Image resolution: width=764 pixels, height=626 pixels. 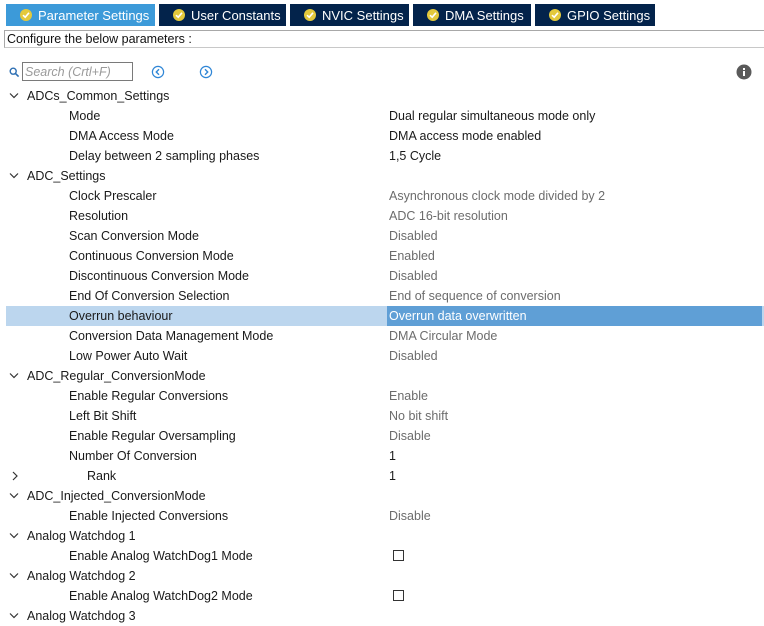 What do you see at coordinates (382, 416) in the screenshot?
I see `param-row-left-bit-shift: Left Bit Shift No bit shift` at bounding box center [382, 416].